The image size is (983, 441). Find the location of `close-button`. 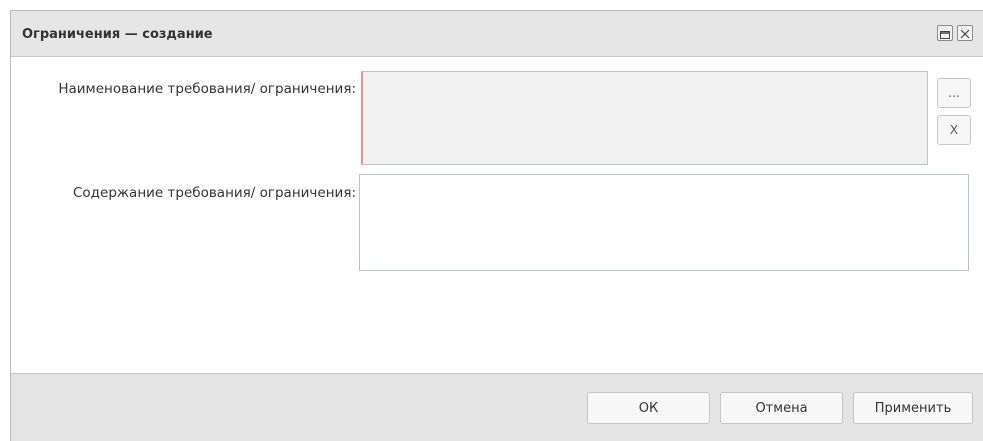

close-button is located at coordinates (965, 33).